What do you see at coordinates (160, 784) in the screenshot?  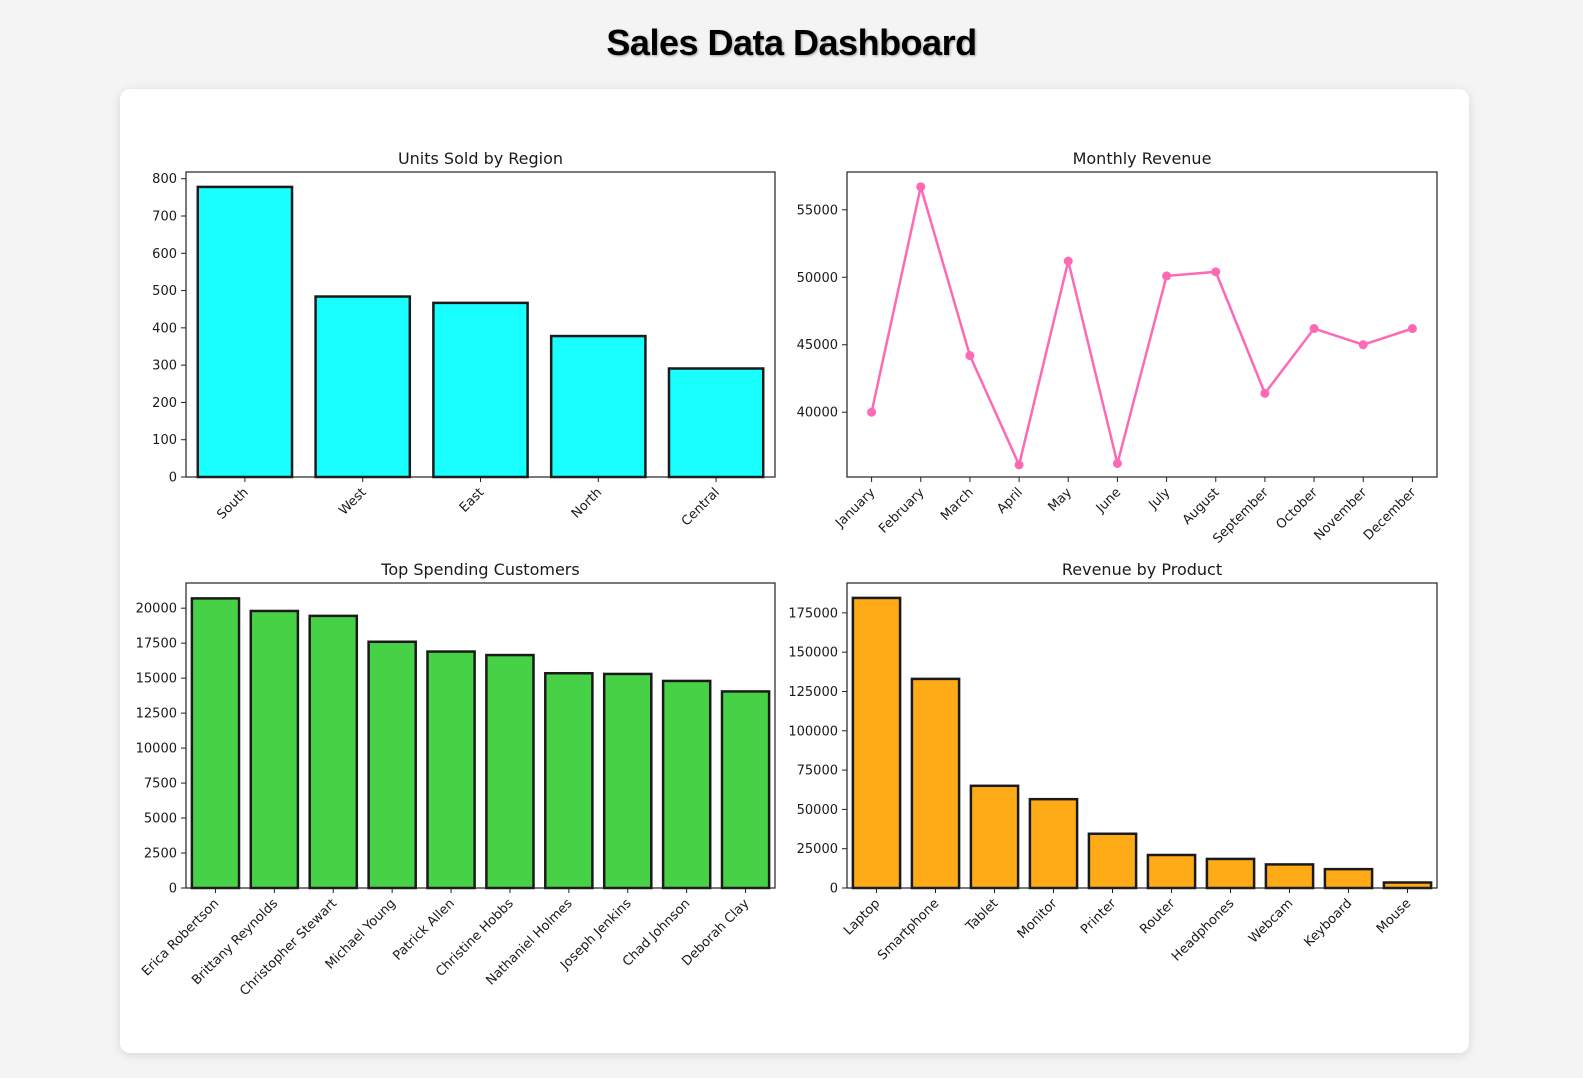 I see `y-tick-label: 7500` at bounding box center [160, 784].